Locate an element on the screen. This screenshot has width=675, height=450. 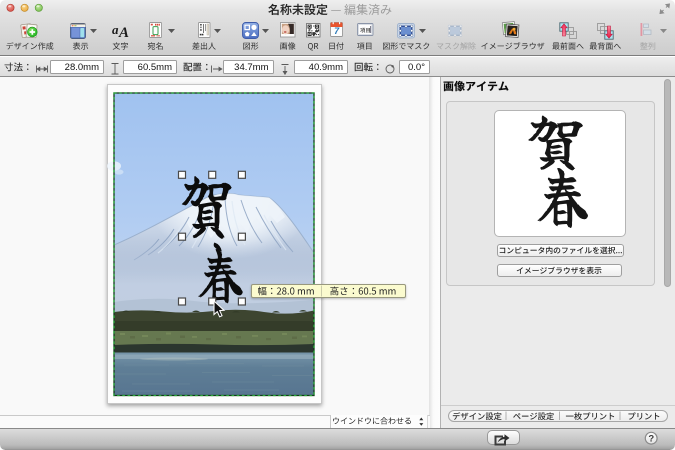
svg-text: a is located at coordinates (115, 29).